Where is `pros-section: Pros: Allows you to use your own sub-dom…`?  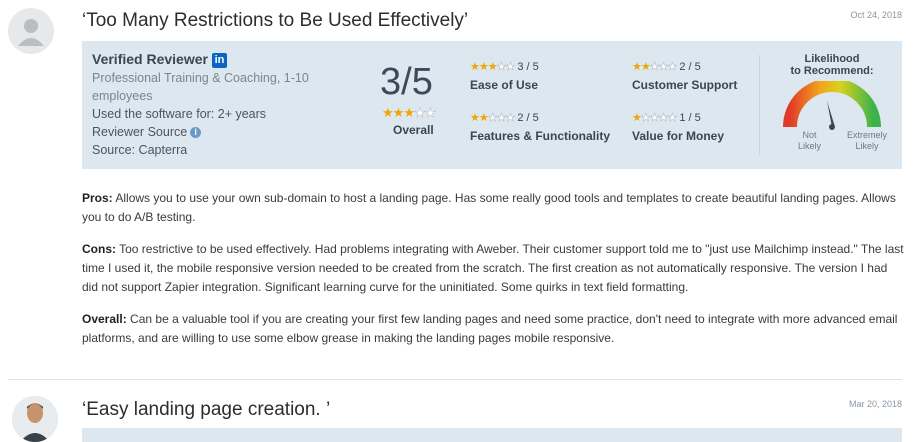 pros-section: Pros: Allows you to use your own sub-dom… is located at coordinates (493, 208).